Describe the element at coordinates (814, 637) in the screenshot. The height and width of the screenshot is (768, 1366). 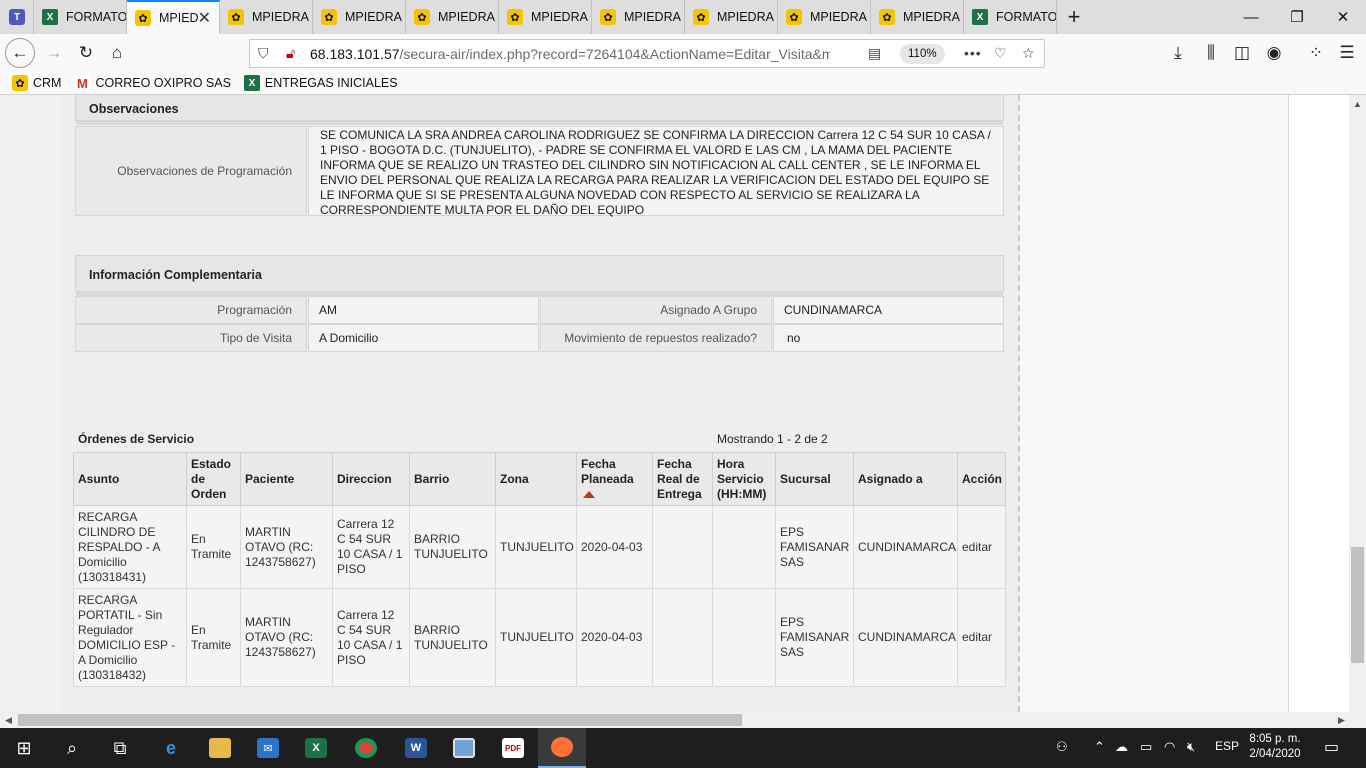
I see `cell-sucursal: EPS FAMISANAR SAS` at that location.